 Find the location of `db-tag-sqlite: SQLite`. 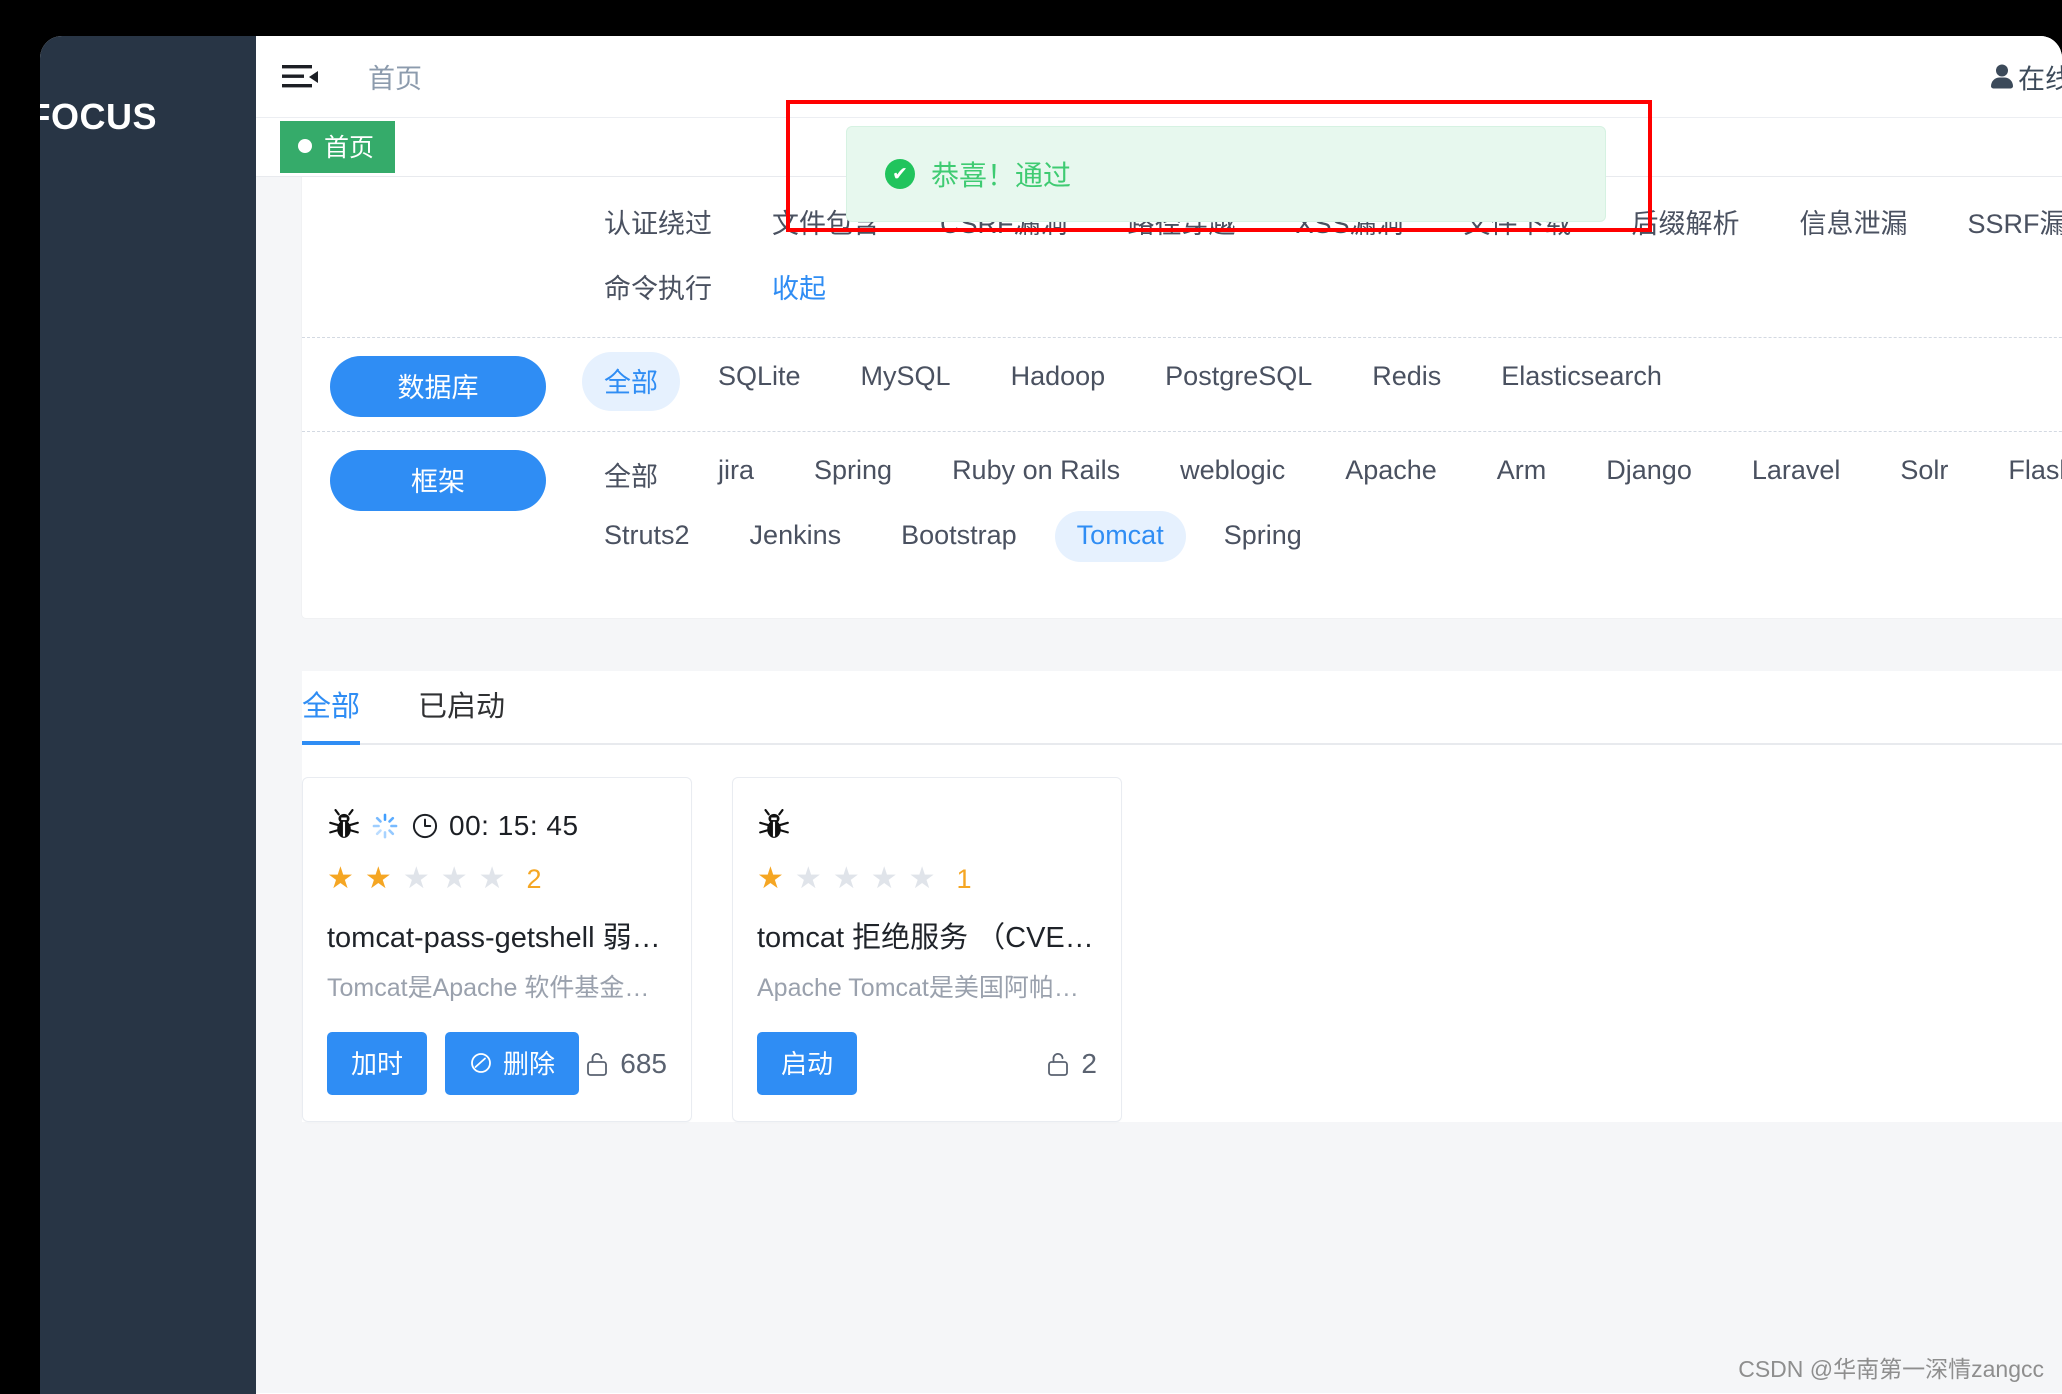

db-tag-sqlite: SQLite is located at coordinates (759, 381).